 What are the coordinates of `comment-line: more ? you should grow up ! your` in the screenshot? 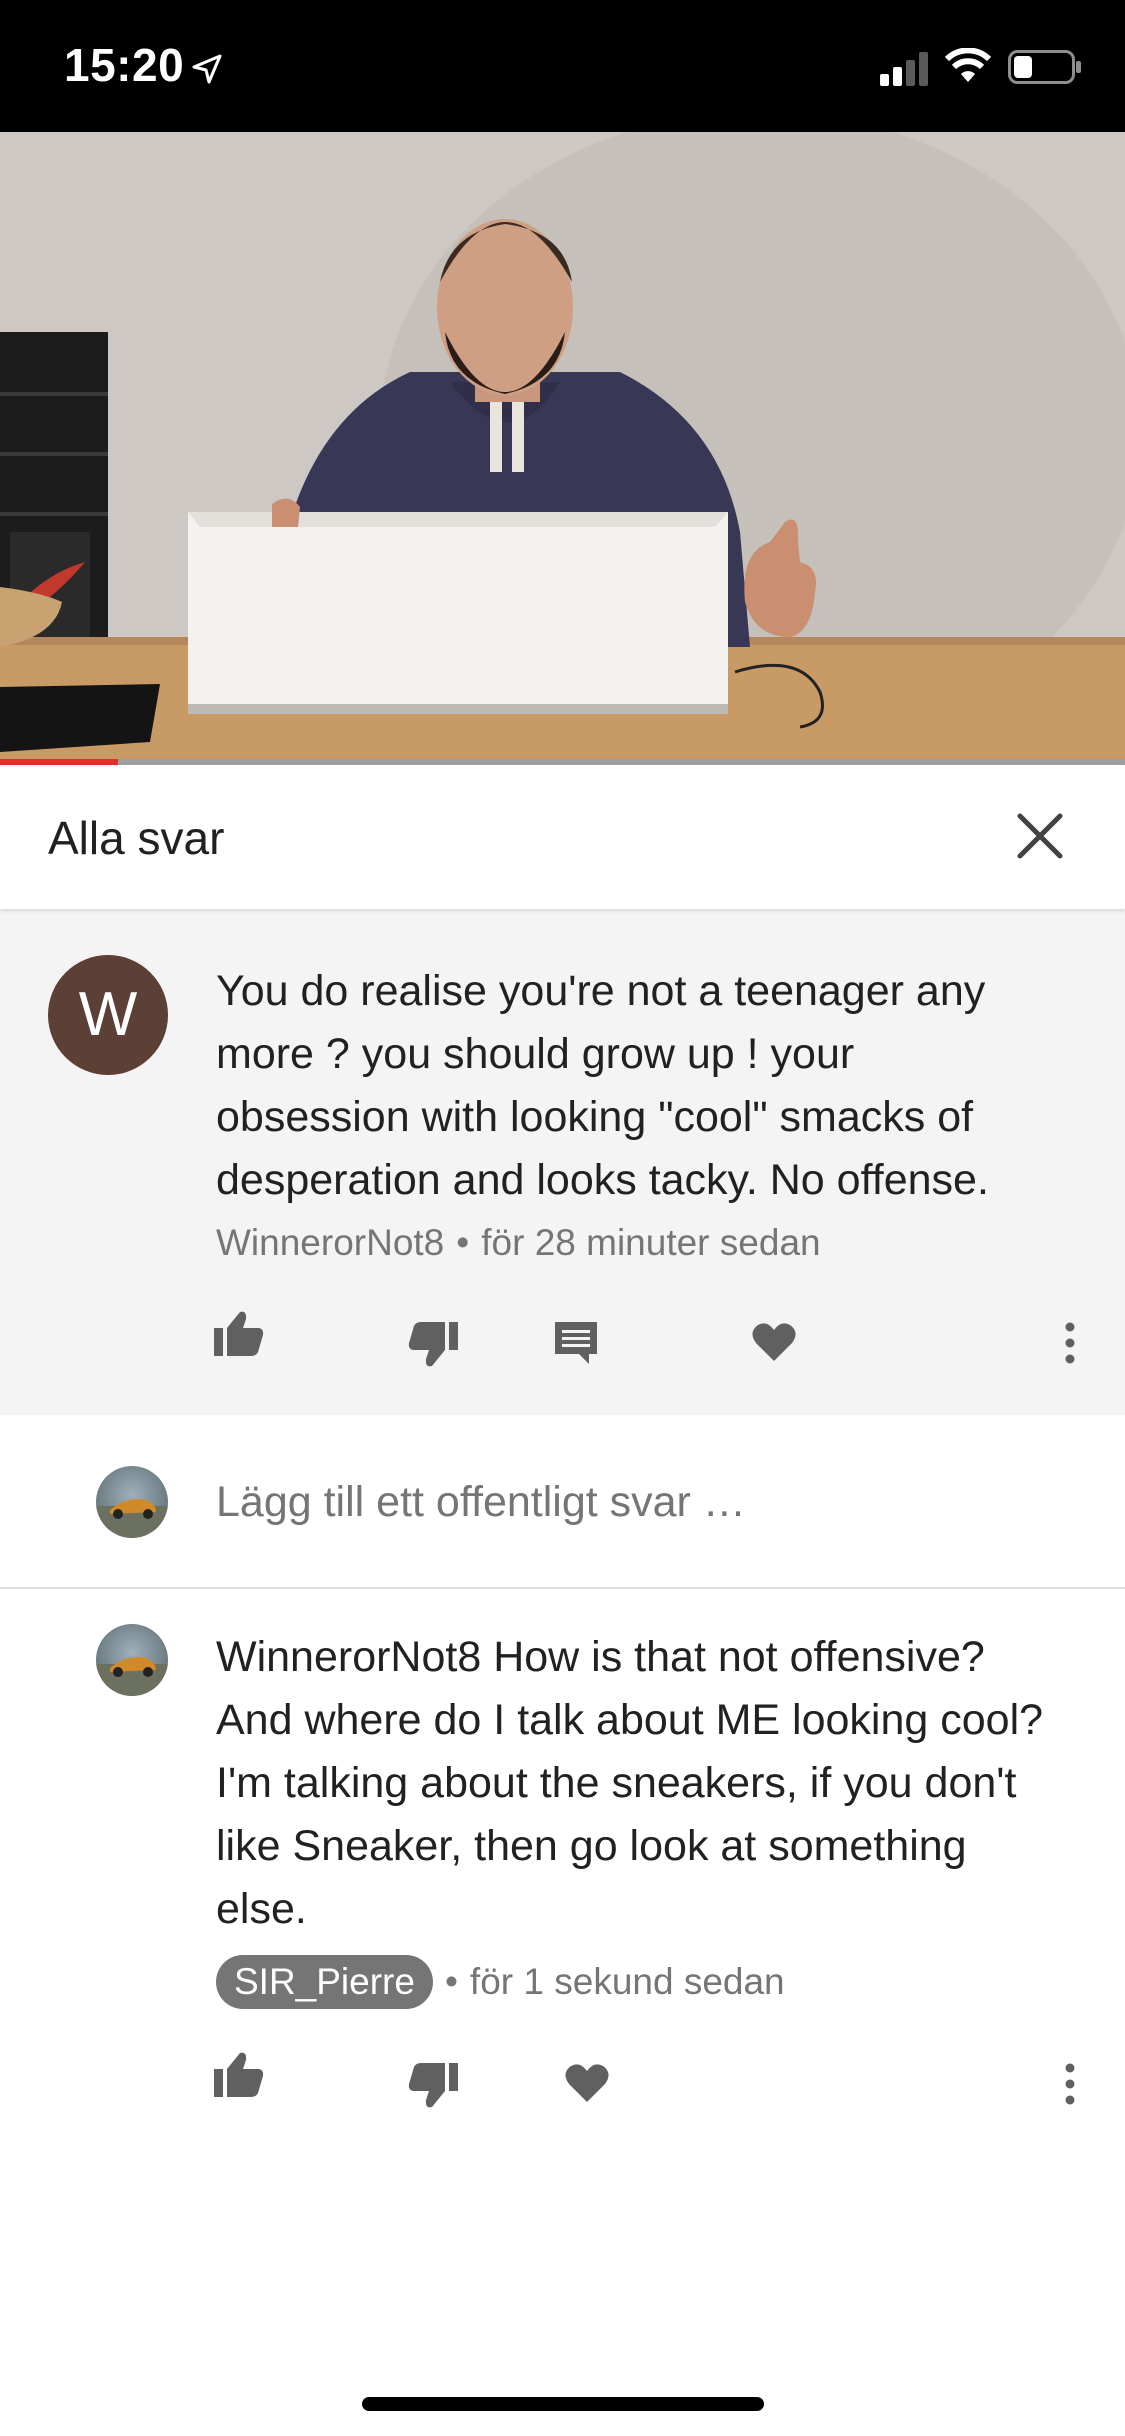 It's located at (535, 1054).